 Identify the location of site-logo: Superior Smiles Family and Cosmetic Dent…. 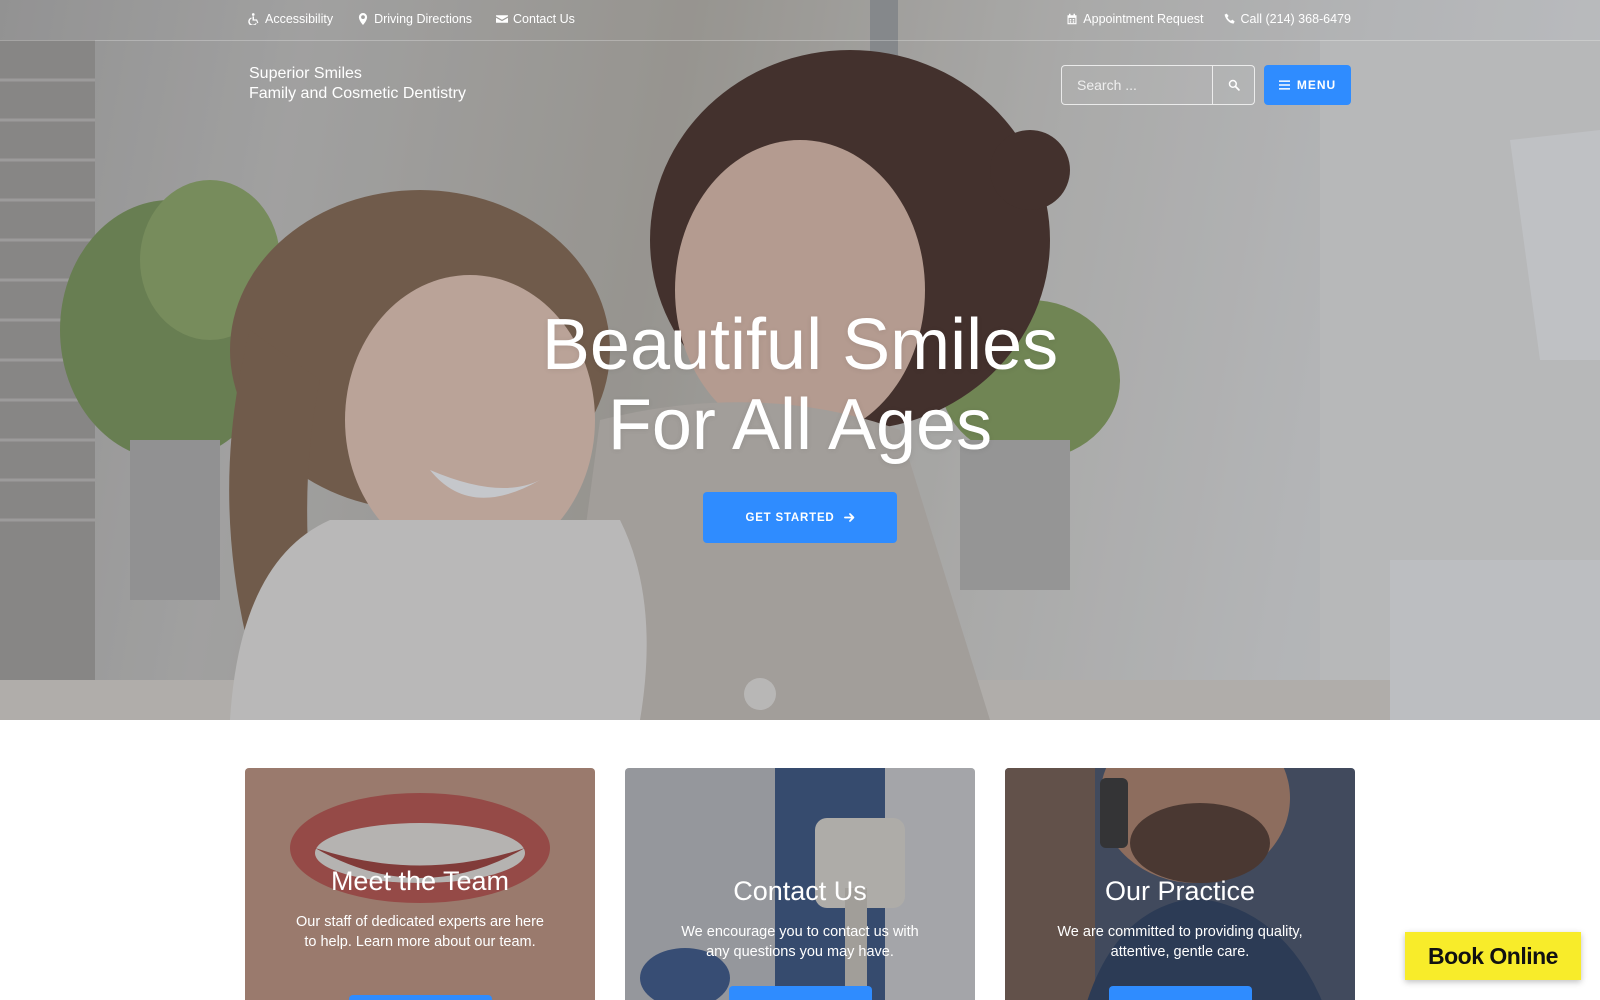
(357, 84).